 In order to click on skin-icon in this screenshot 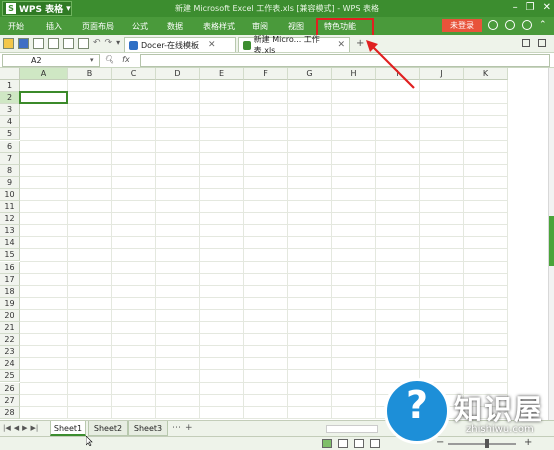, I will do `click(493, 25)`.